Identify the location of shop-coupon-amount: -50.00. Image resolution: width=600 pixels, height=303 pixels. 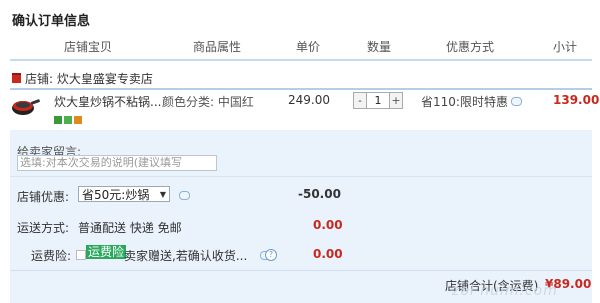
(319, 194).